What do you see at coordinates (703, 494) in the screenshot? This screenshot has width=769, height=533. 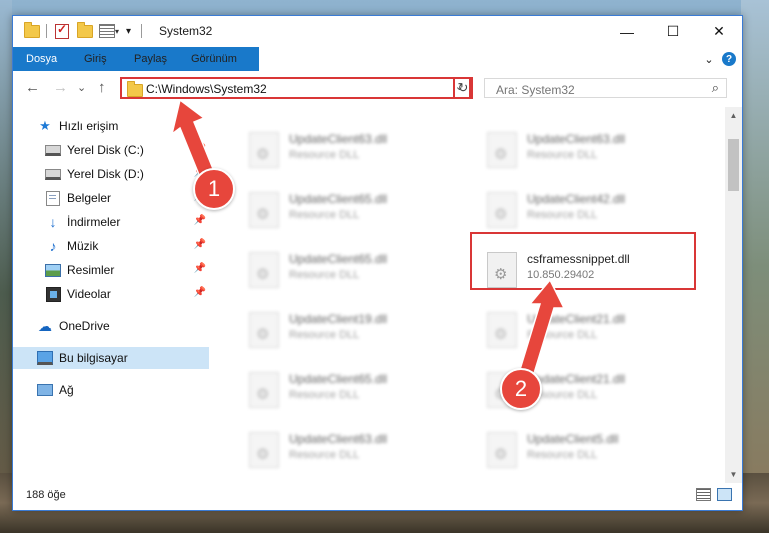 I see `details-view-button` at bounding box center [703, 494].